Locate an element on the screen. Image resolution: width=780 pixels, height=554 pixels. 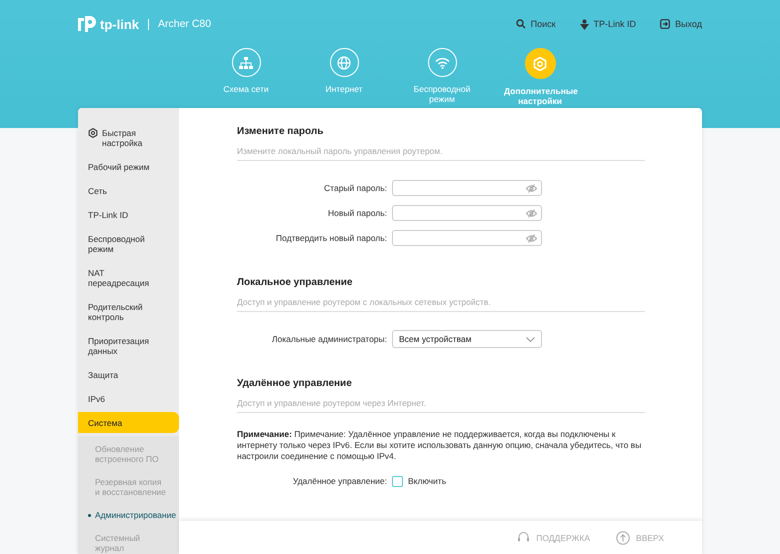
network-icon is located at coordinates (246, 62).